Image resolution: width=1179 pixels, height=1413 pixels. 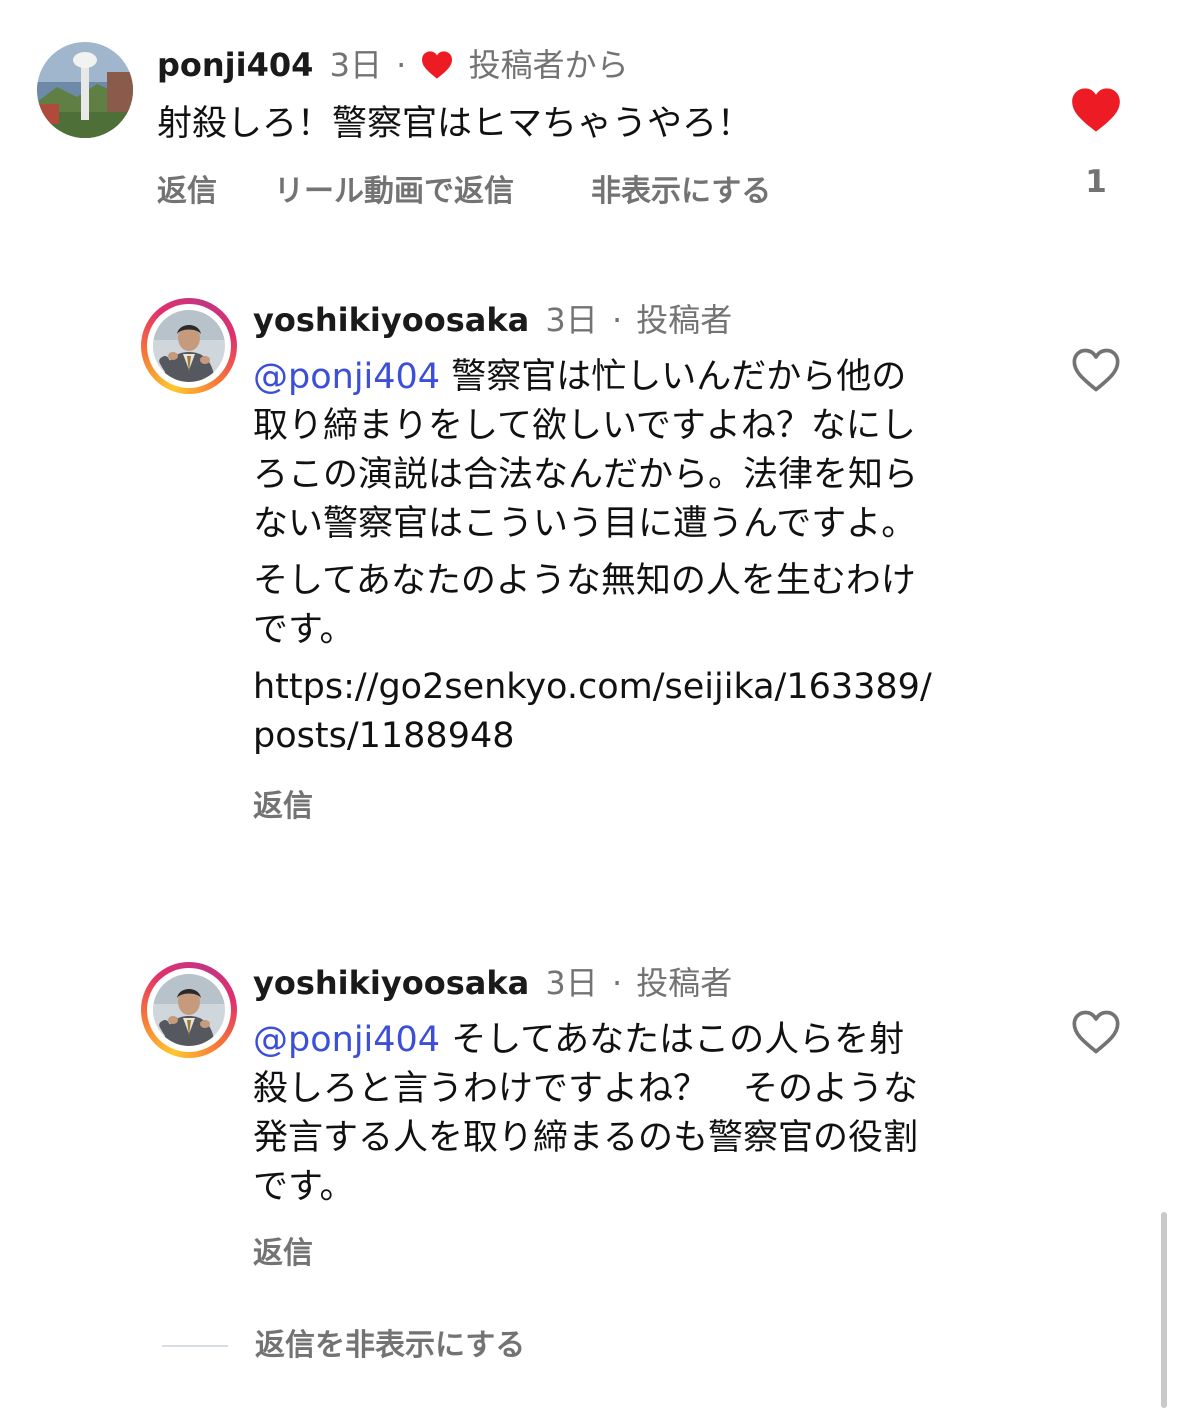 I want to click on text-line: posts/1188948, so click(x=384, y=736).